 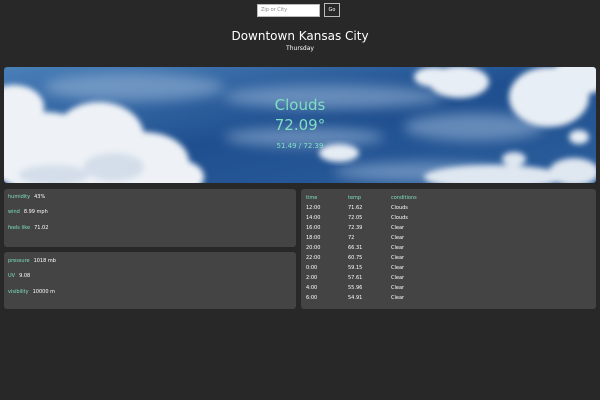 What do you see at coordinates (355, 208) in the screenshot?
I see `forecast-temp: 71.62` at bounding box center [355, 208].